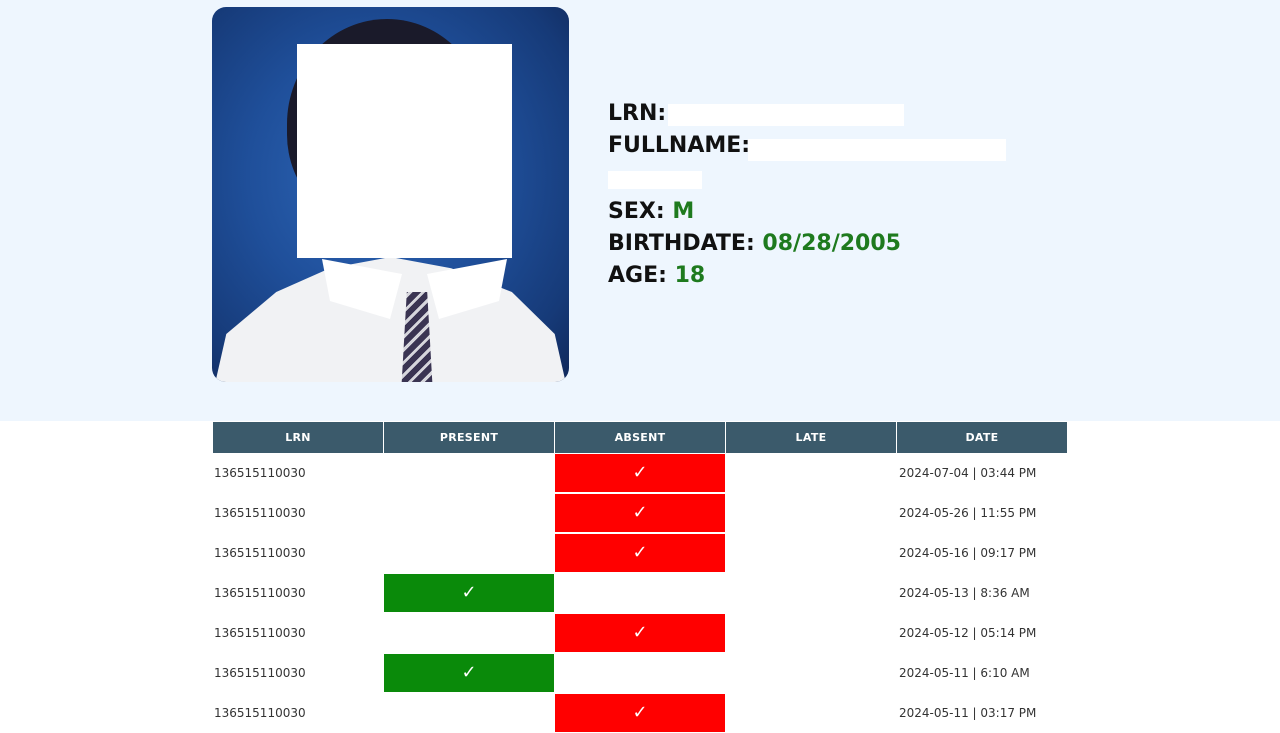 This screenshot has height=733, width=1280. I want to click on fullname-redaction-line2, so click(655, 180).